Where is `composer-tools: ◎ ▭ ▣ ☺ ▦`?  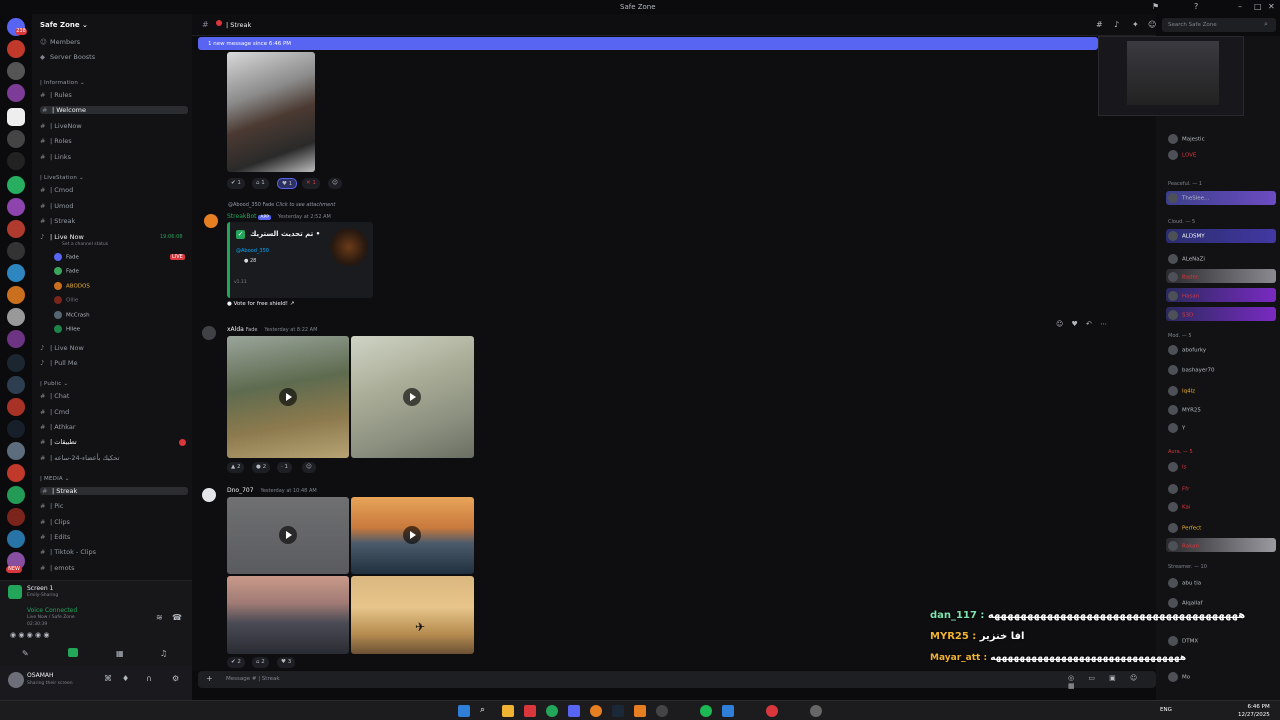 composer-tools: ◎ ▭ ▣ ☺ ▦ is located at coordinates (1112, 682).